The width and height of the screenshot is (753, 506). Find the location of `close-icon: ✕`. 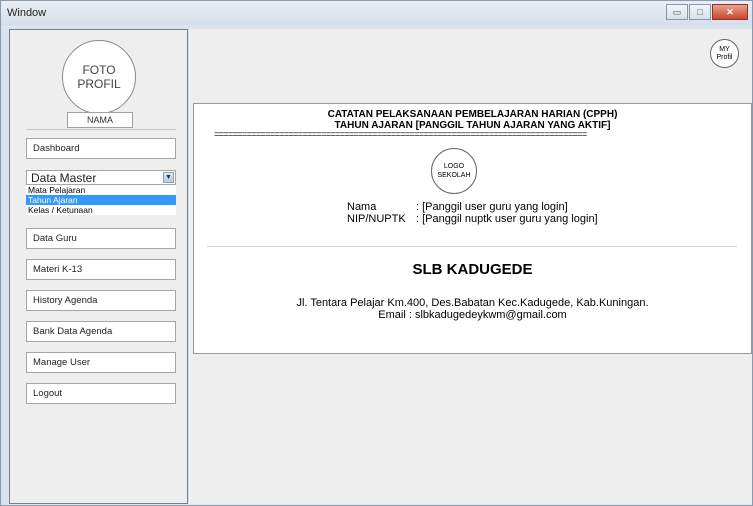

close-icon: ✕ is located at coordinates (730, 12).